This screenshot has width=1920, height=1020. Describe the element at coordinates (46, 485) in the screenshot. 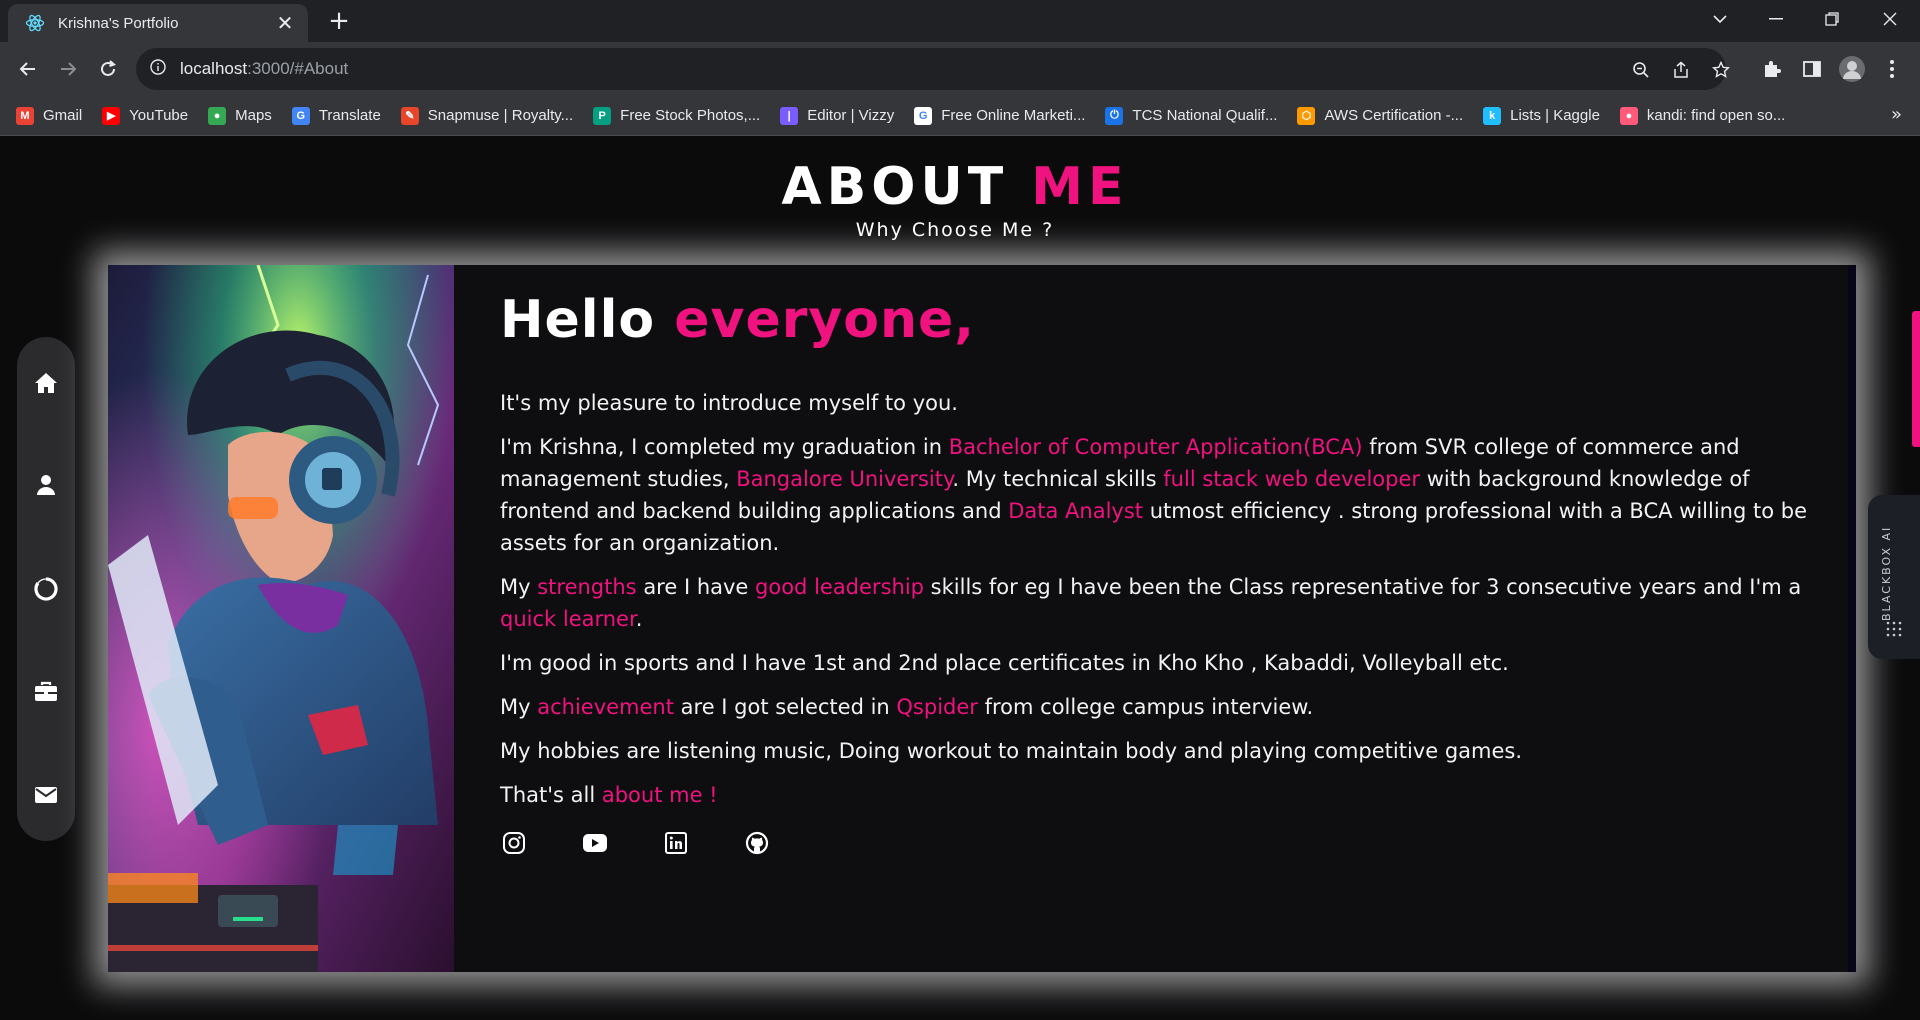

I see `user-icon` at that location.